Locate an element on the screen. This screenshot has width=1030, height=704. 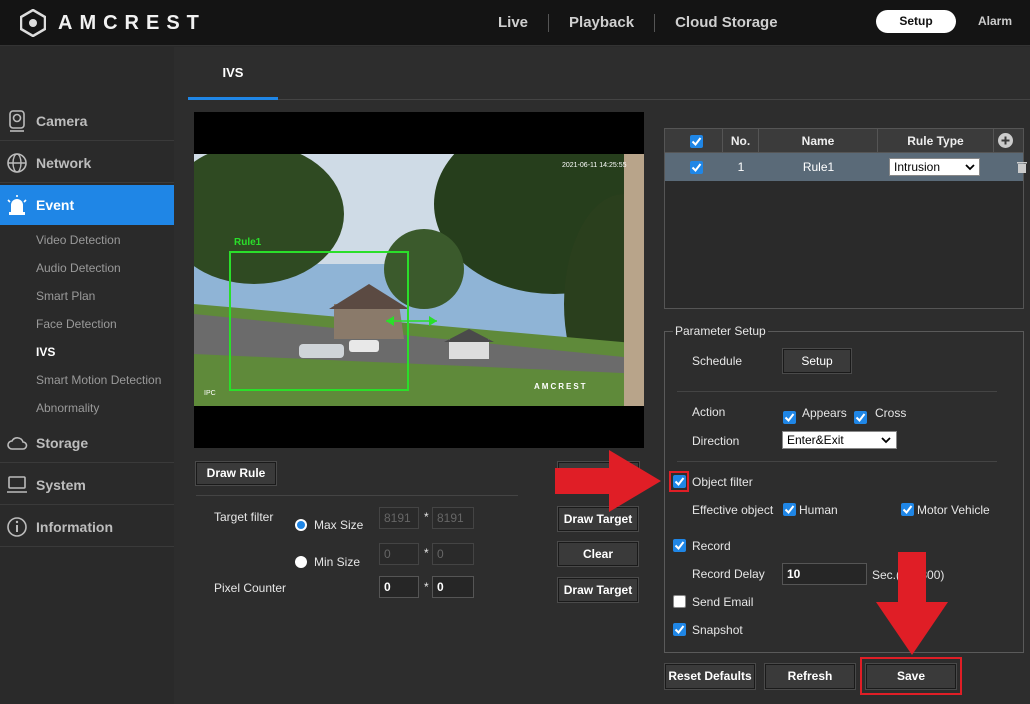
human-label: Human is located at coordinates (818, 510).